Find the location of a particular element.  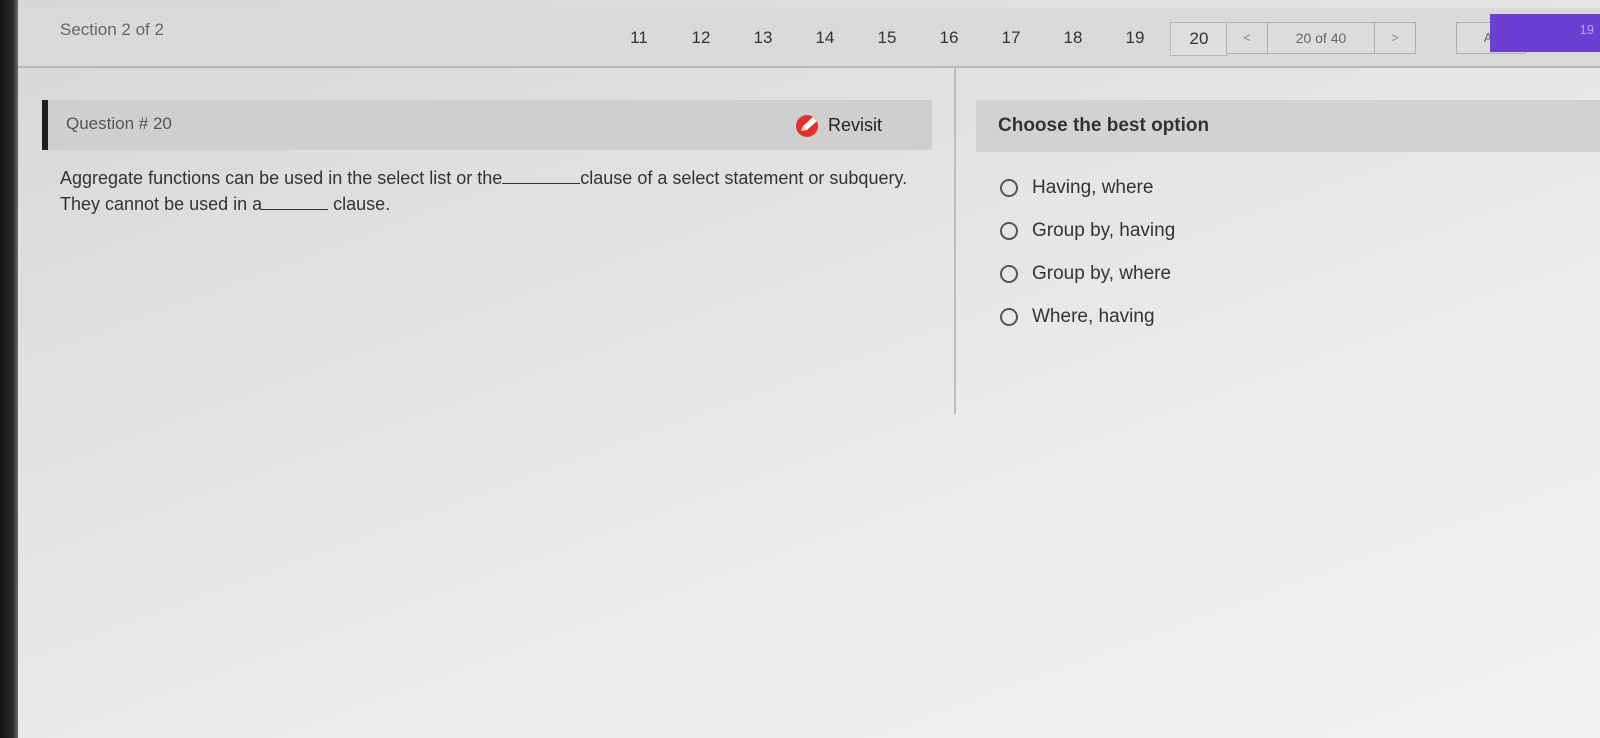

question-nav-13: 13 is located at coordinates (763, 38).